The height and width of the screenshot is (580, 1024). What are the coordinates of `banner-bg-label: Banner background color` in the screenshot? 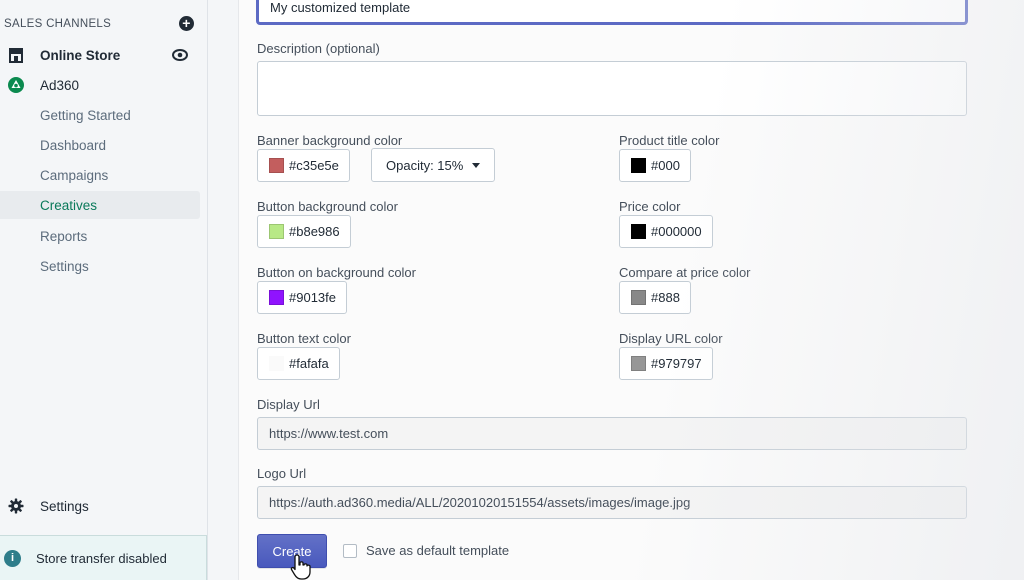 It's located at (330, 140).